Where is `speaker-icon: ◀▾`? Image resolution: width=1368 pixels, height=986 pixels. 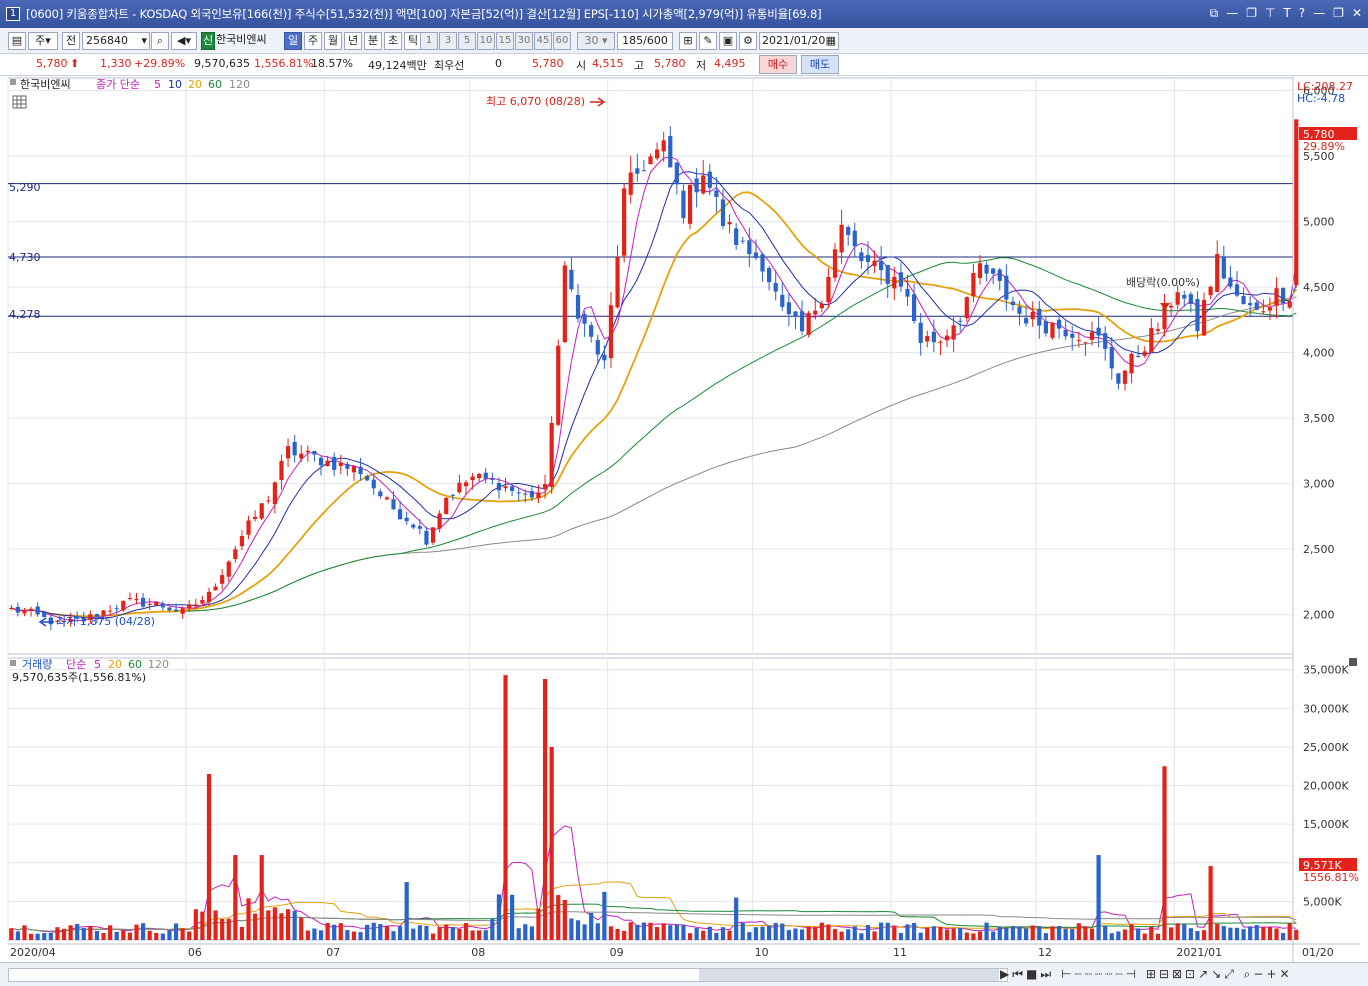 speaker-icon: ◀▾ is located at coordinates (184, 41).